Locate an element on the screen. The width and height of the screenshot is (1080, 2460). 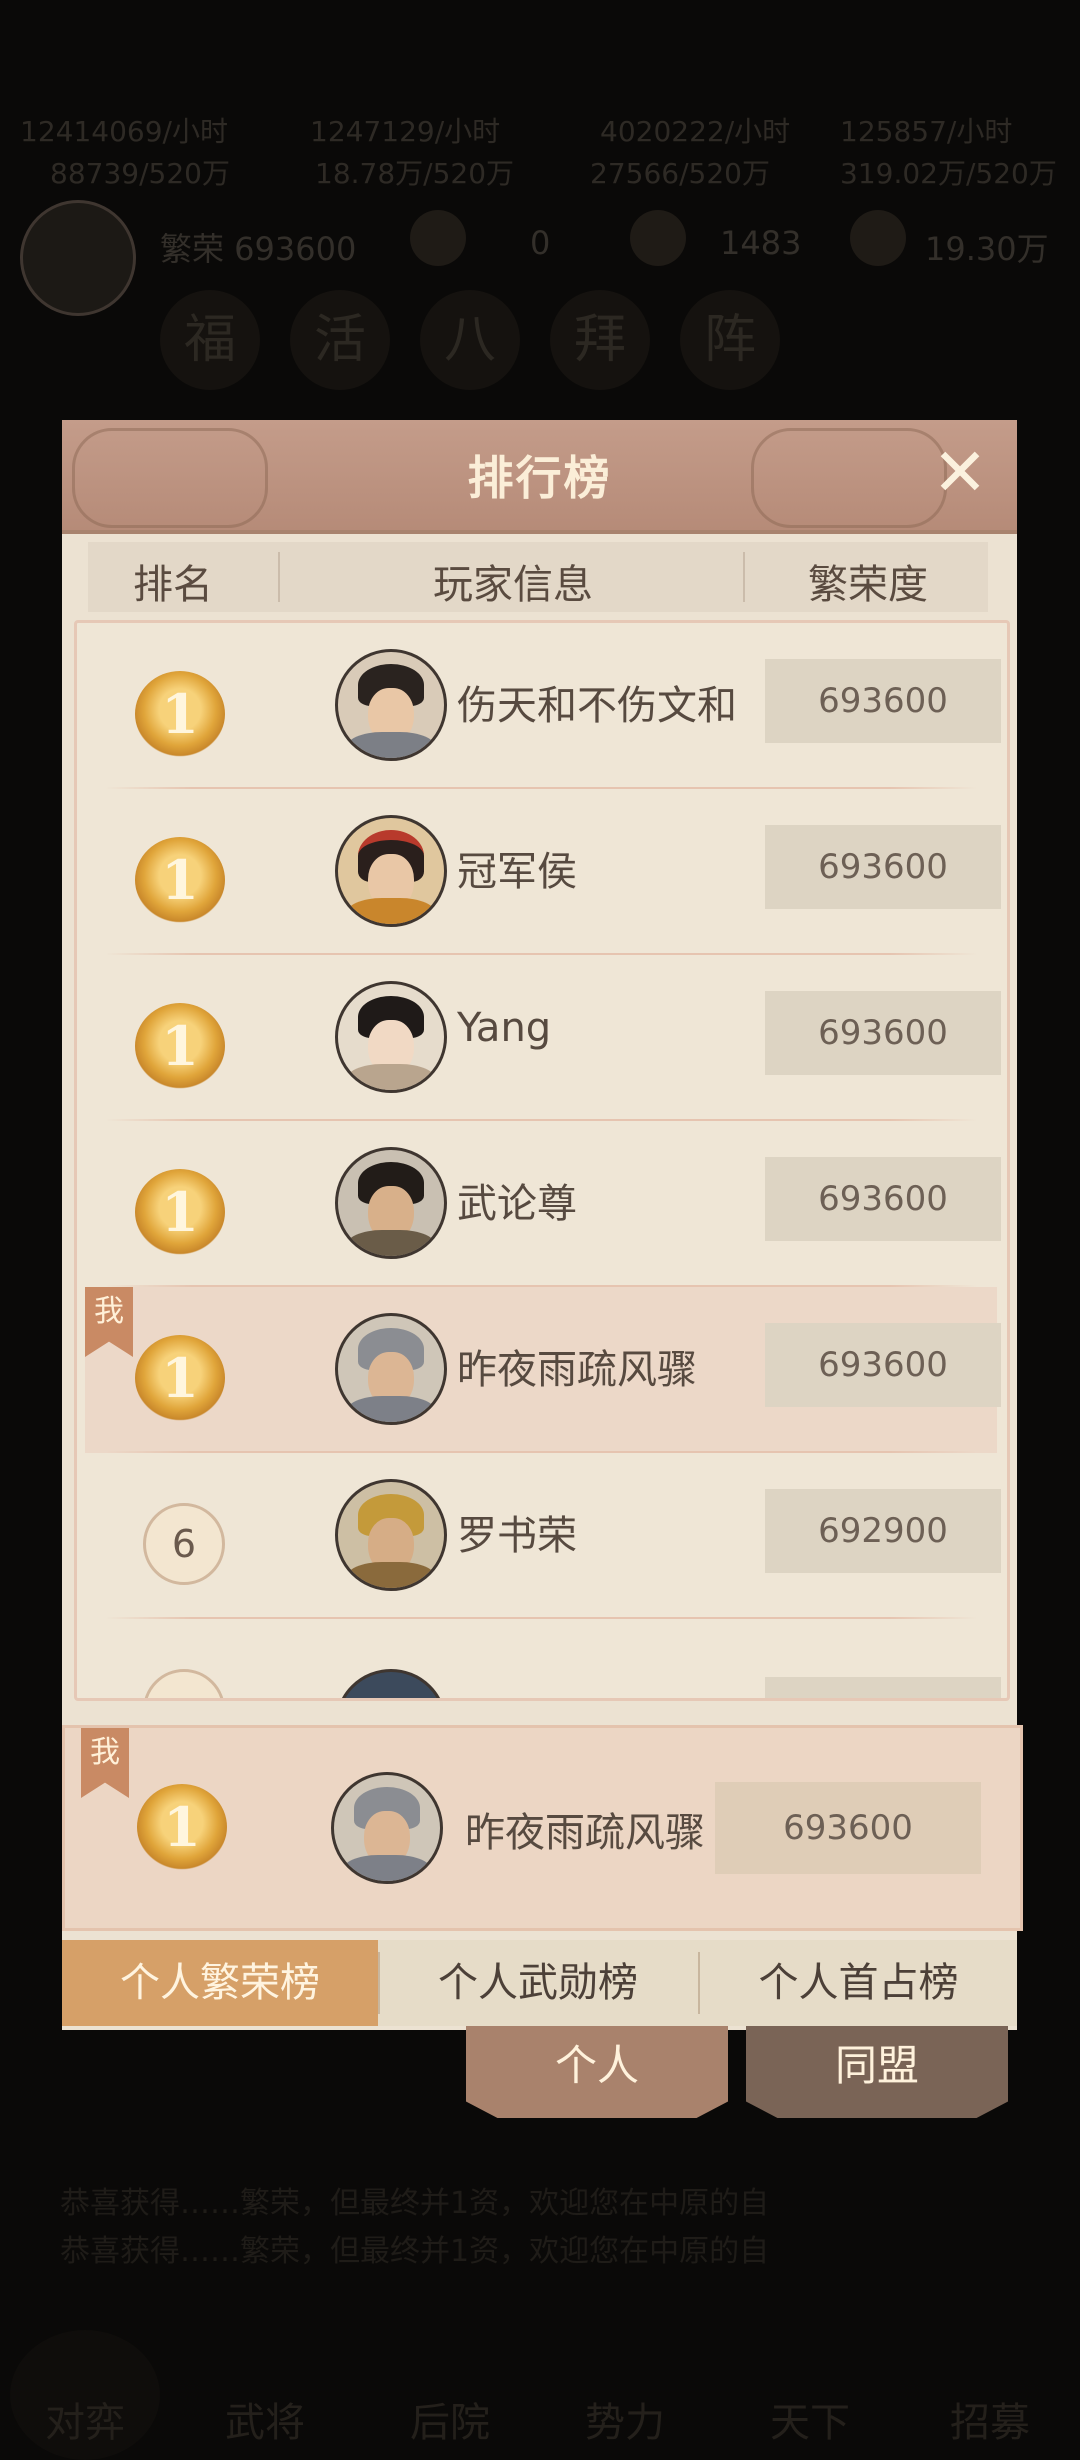
nav-item: 天下 is located at coordinates (810, 2419).